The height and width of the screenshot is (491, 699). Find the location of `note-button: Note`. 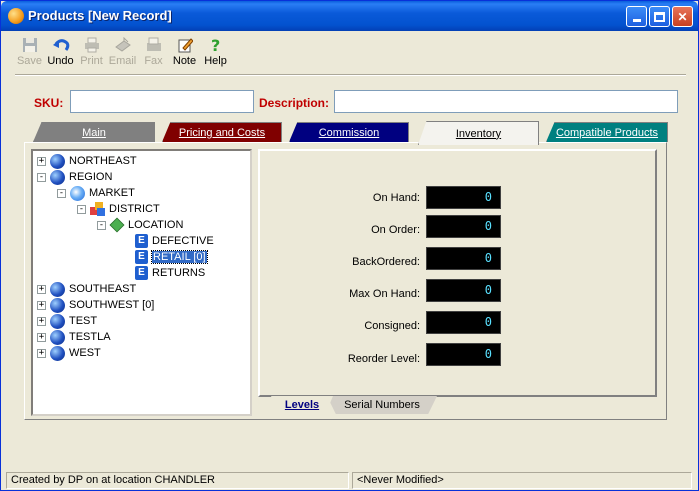

note-button: Note is located at coordinates (184, 55).